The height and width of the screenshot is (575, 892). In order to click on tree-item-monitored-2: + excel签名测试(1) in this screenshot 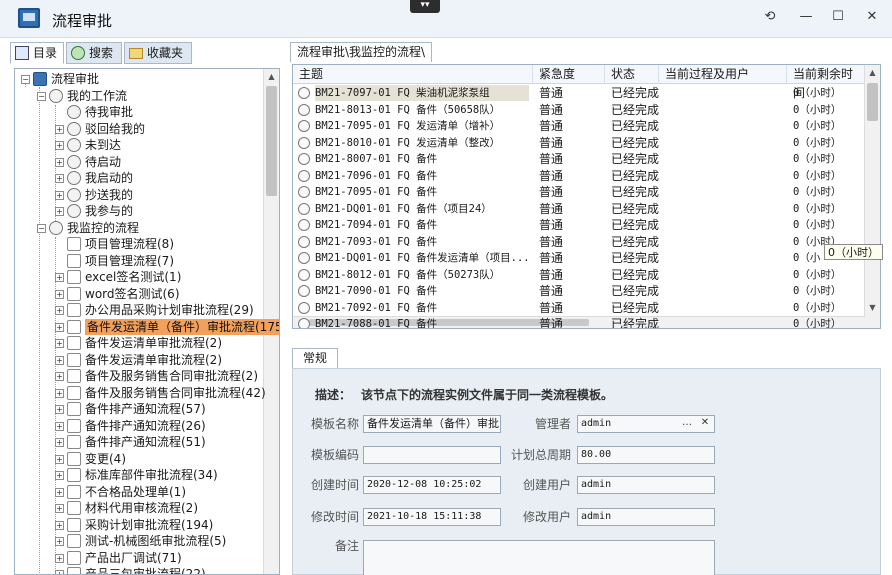, I will do `click(140, 277)`.